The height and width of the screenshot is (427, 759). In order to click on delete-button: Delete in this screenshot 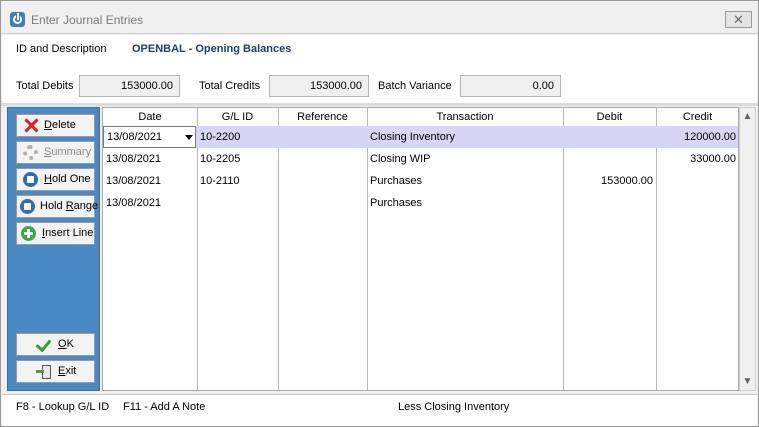, I will do `click(55, 125)`.